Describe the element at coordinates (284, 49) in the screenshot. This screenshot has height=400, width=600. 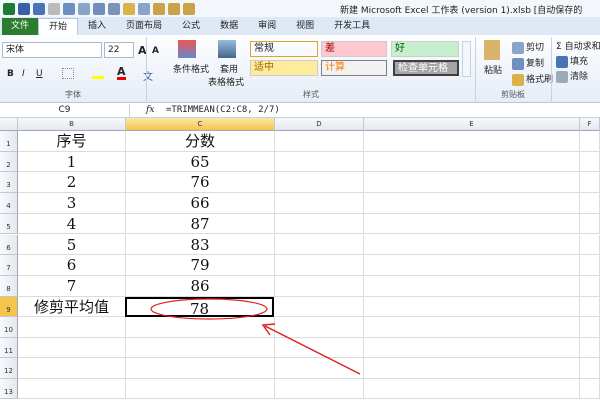
I see `cell-style-normal: 常规` at that location.